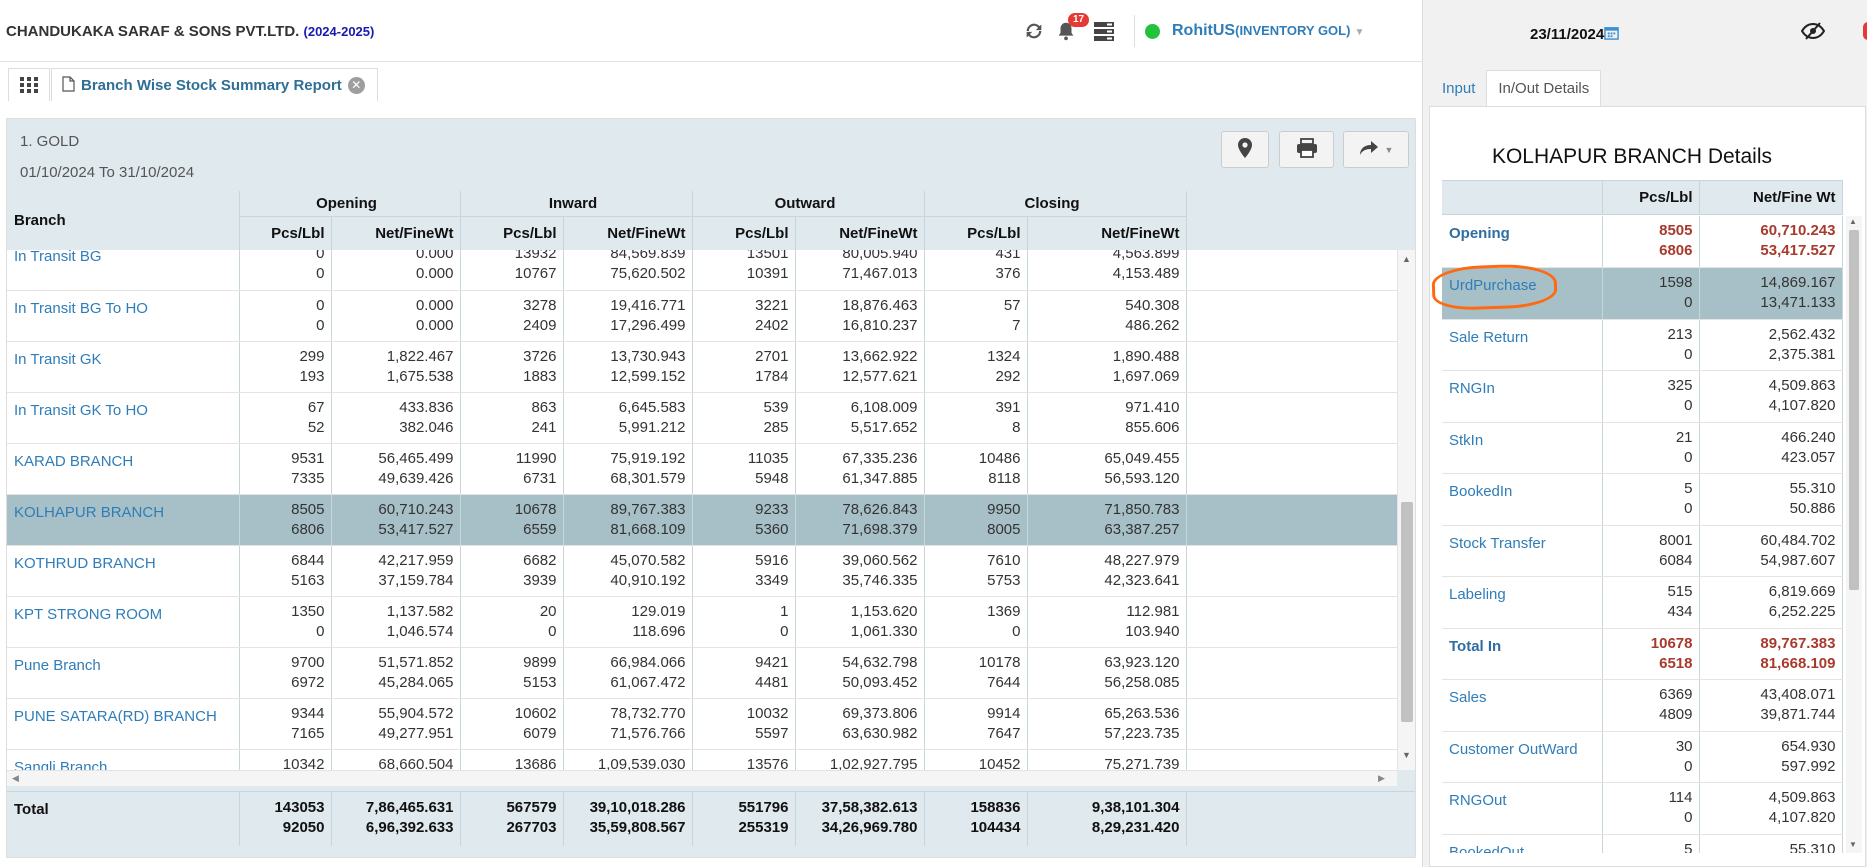 This screenshot has width=1867, height=867. Describe the element at coordinates (1642, 808) in the screenshot. I see `details-row: RNGOut 114 0 4,509.863 4,107.820` at that location.